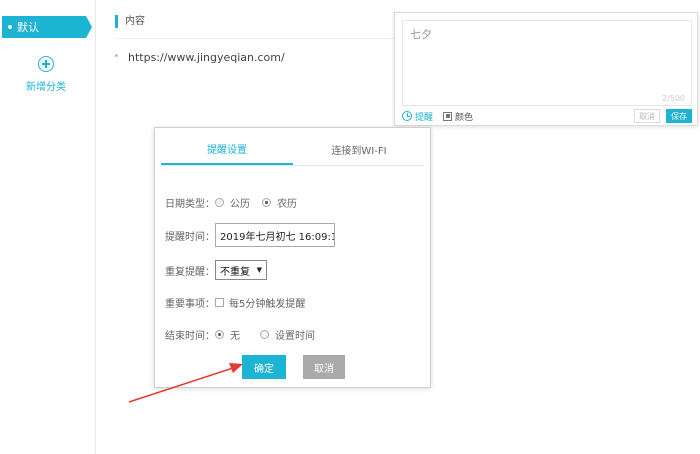  I want to click on note-editor: 七夕 2/500 提醒 颜色 取消 保存, so click(546, 69).